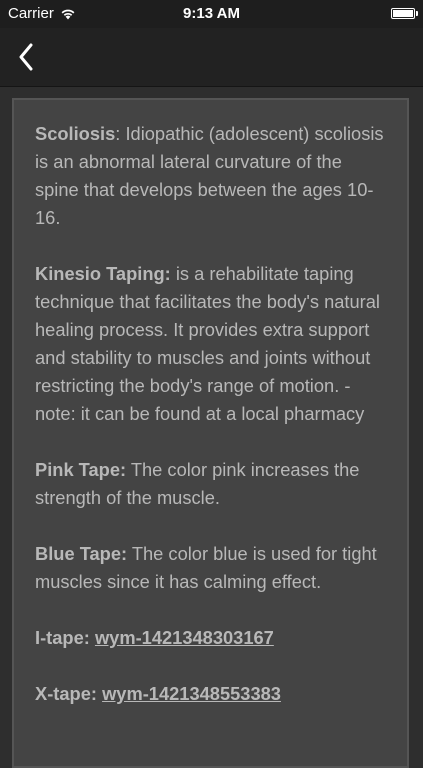  I want to click on status-bar: Carrier 9:13 AM, so click(211, 14).